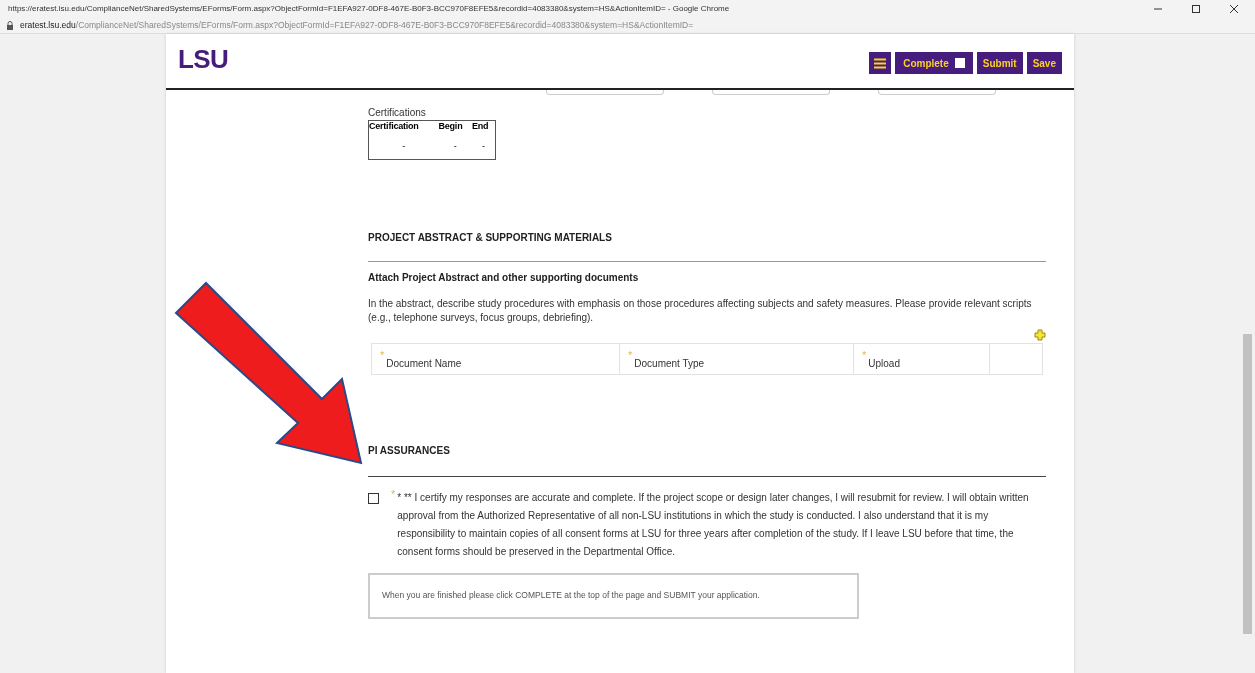 This screenshot has height=673, width=1255. I want to click on menu-icon, so click(880, 63).